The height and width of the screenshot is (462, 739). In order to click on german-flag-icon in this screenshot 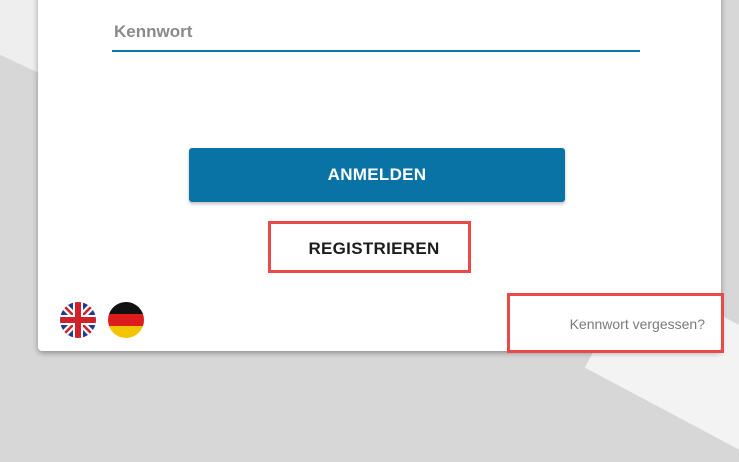, I will do `click(126, 320)`.